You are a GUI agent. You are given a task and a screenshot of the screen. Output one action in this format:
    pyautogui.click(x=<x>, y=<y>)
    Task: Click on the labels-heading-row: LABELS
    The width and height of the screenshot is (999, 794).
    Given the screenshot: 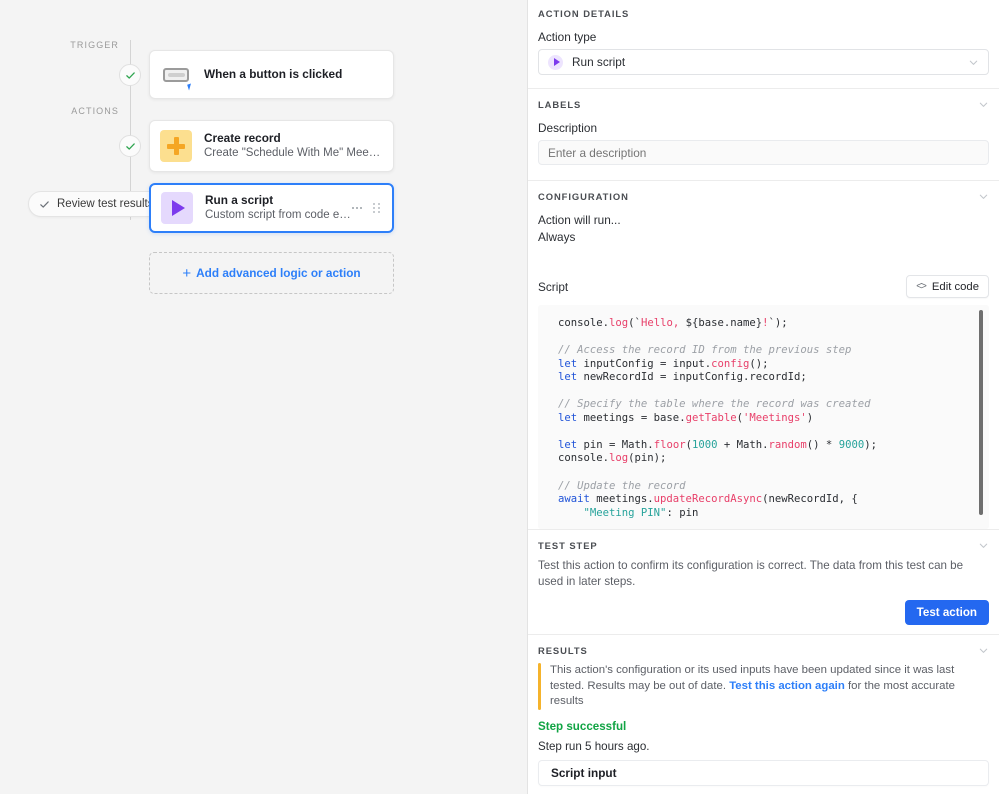 What is the action you would take?
    pyautogui.click(x=763, y=104)
    